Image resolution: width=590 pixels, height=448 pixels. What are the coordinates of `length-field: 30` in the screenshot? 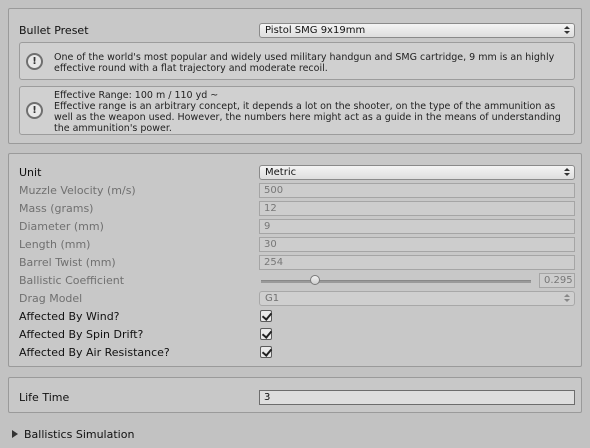 It's located at (417, 244).